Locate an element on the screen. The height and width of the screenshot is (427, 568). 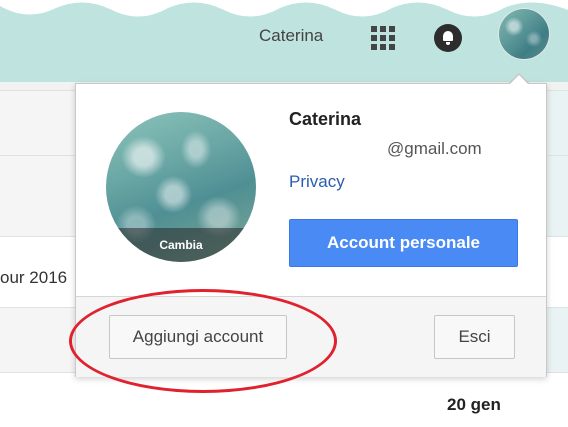
privacy-link: Privacy is located at coordinates (317, 182).